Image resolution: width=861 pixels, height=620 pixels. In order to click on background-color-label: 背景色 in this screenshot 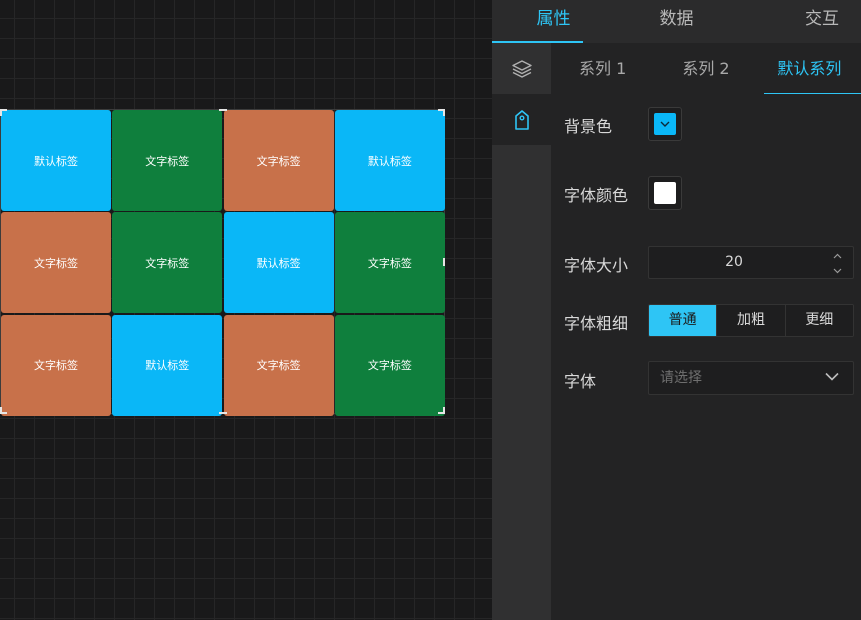, I will do `click(588, 126)`.